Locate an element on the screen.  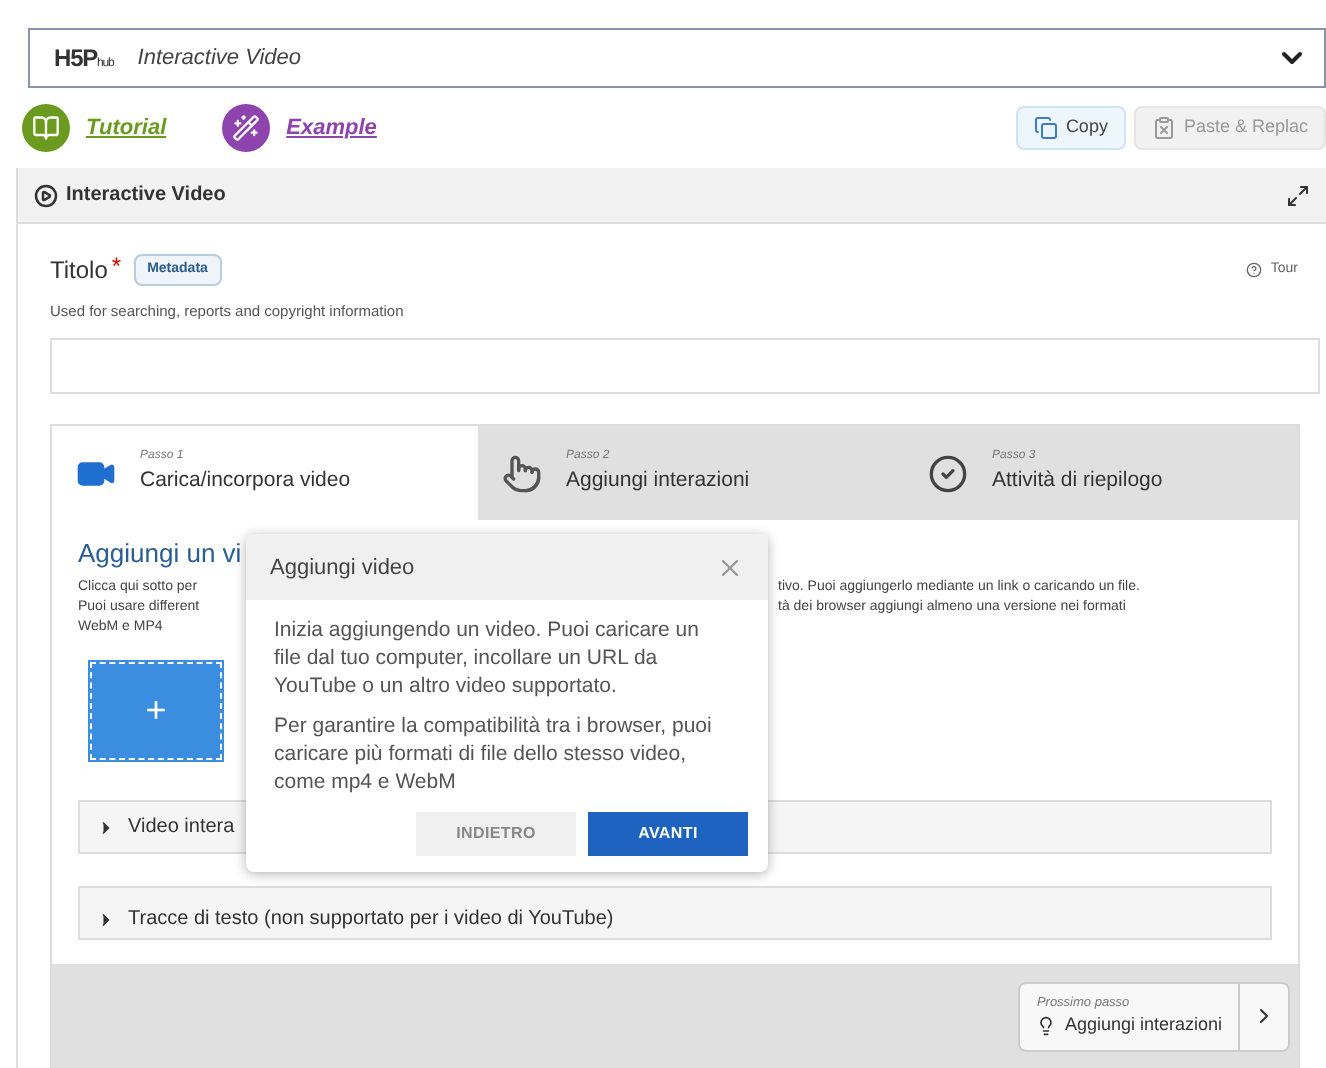
next-button: AVANTI is located at coordinates (668, 834).